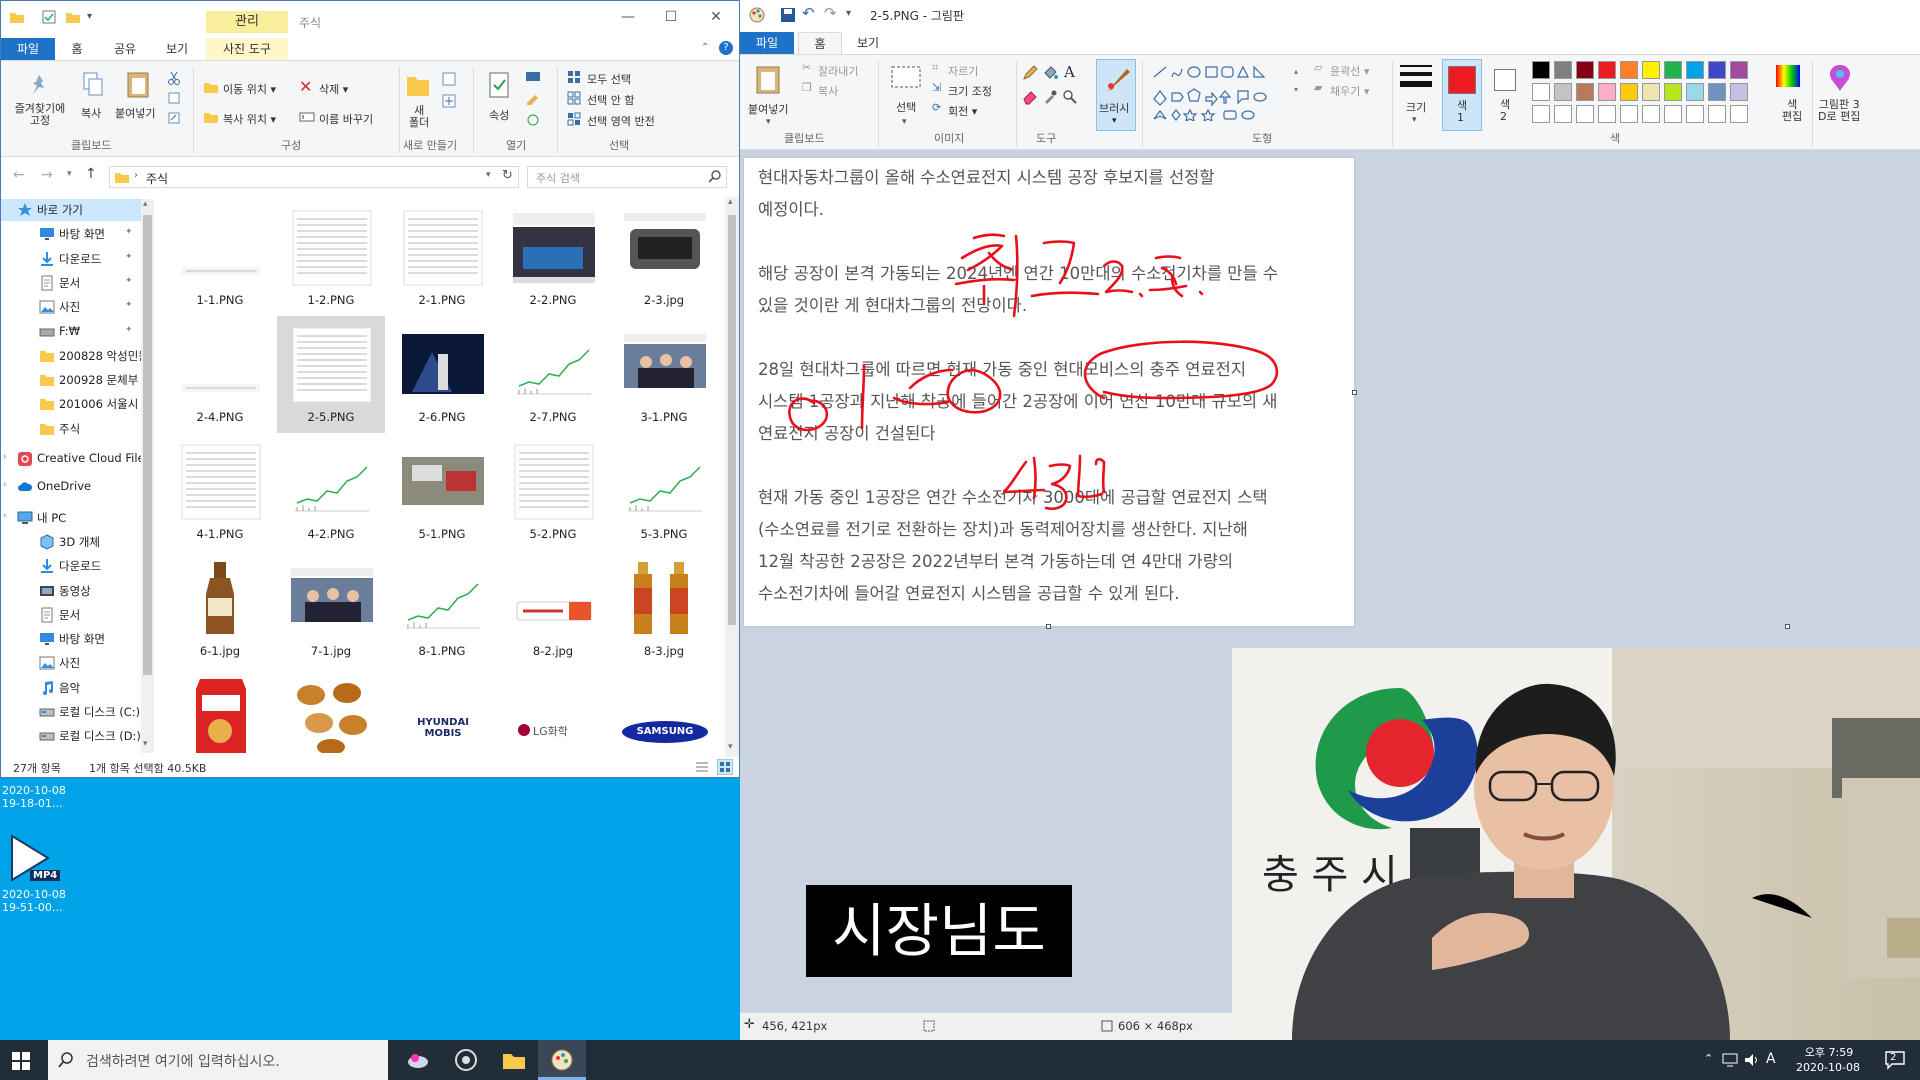  I want to click on file-tile: 2-1.PNG, so click(442, 257).